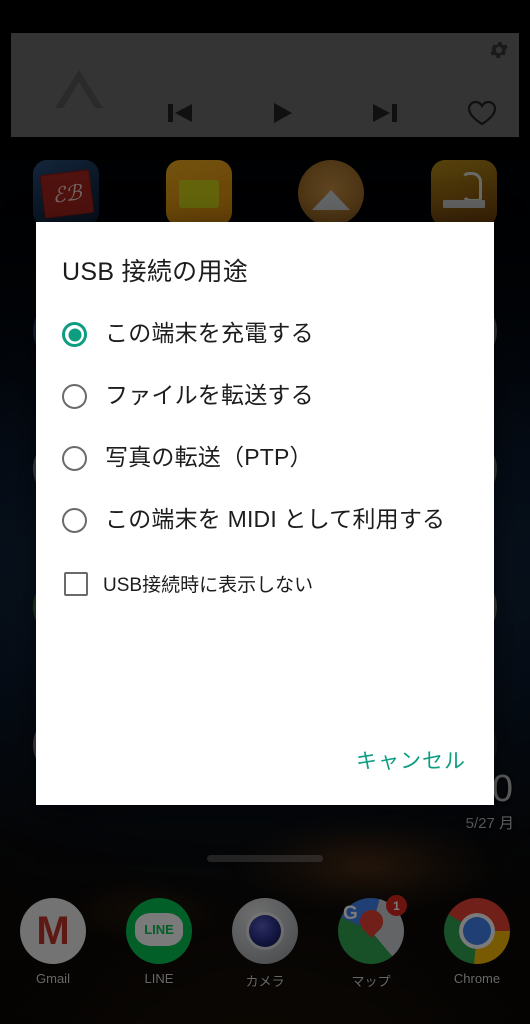 Image resolution: width=530 pixels, height=1024 pixels. I want to click on usb-mode-option-label: ファイルを転送する, so click(209, 395).